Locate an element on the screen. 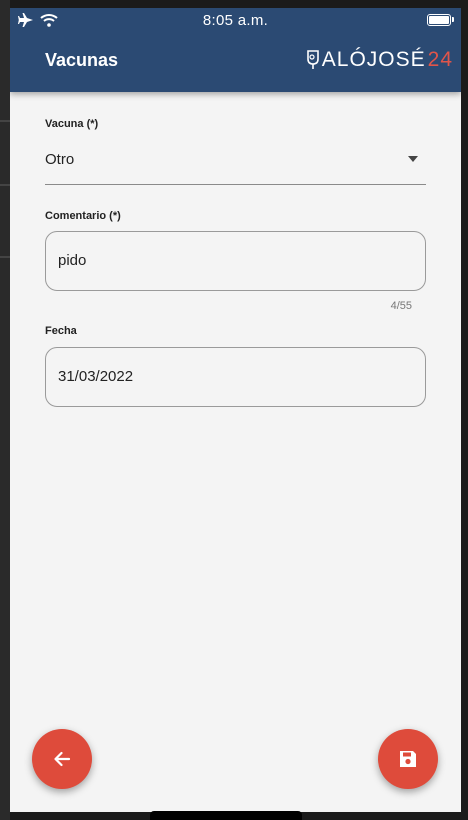 The width and height of the screenshot is (468, 820). vacuna-selected-value: Otro is located at coordinates (60, 159).